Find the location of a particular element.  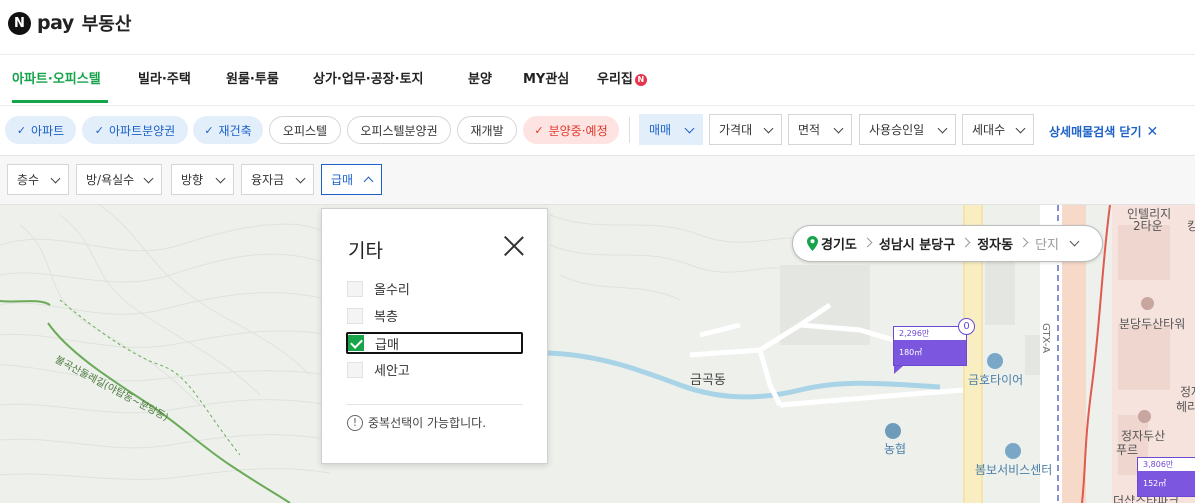

select-urgent-sale: 급매 is located at coordinates (351, 179).